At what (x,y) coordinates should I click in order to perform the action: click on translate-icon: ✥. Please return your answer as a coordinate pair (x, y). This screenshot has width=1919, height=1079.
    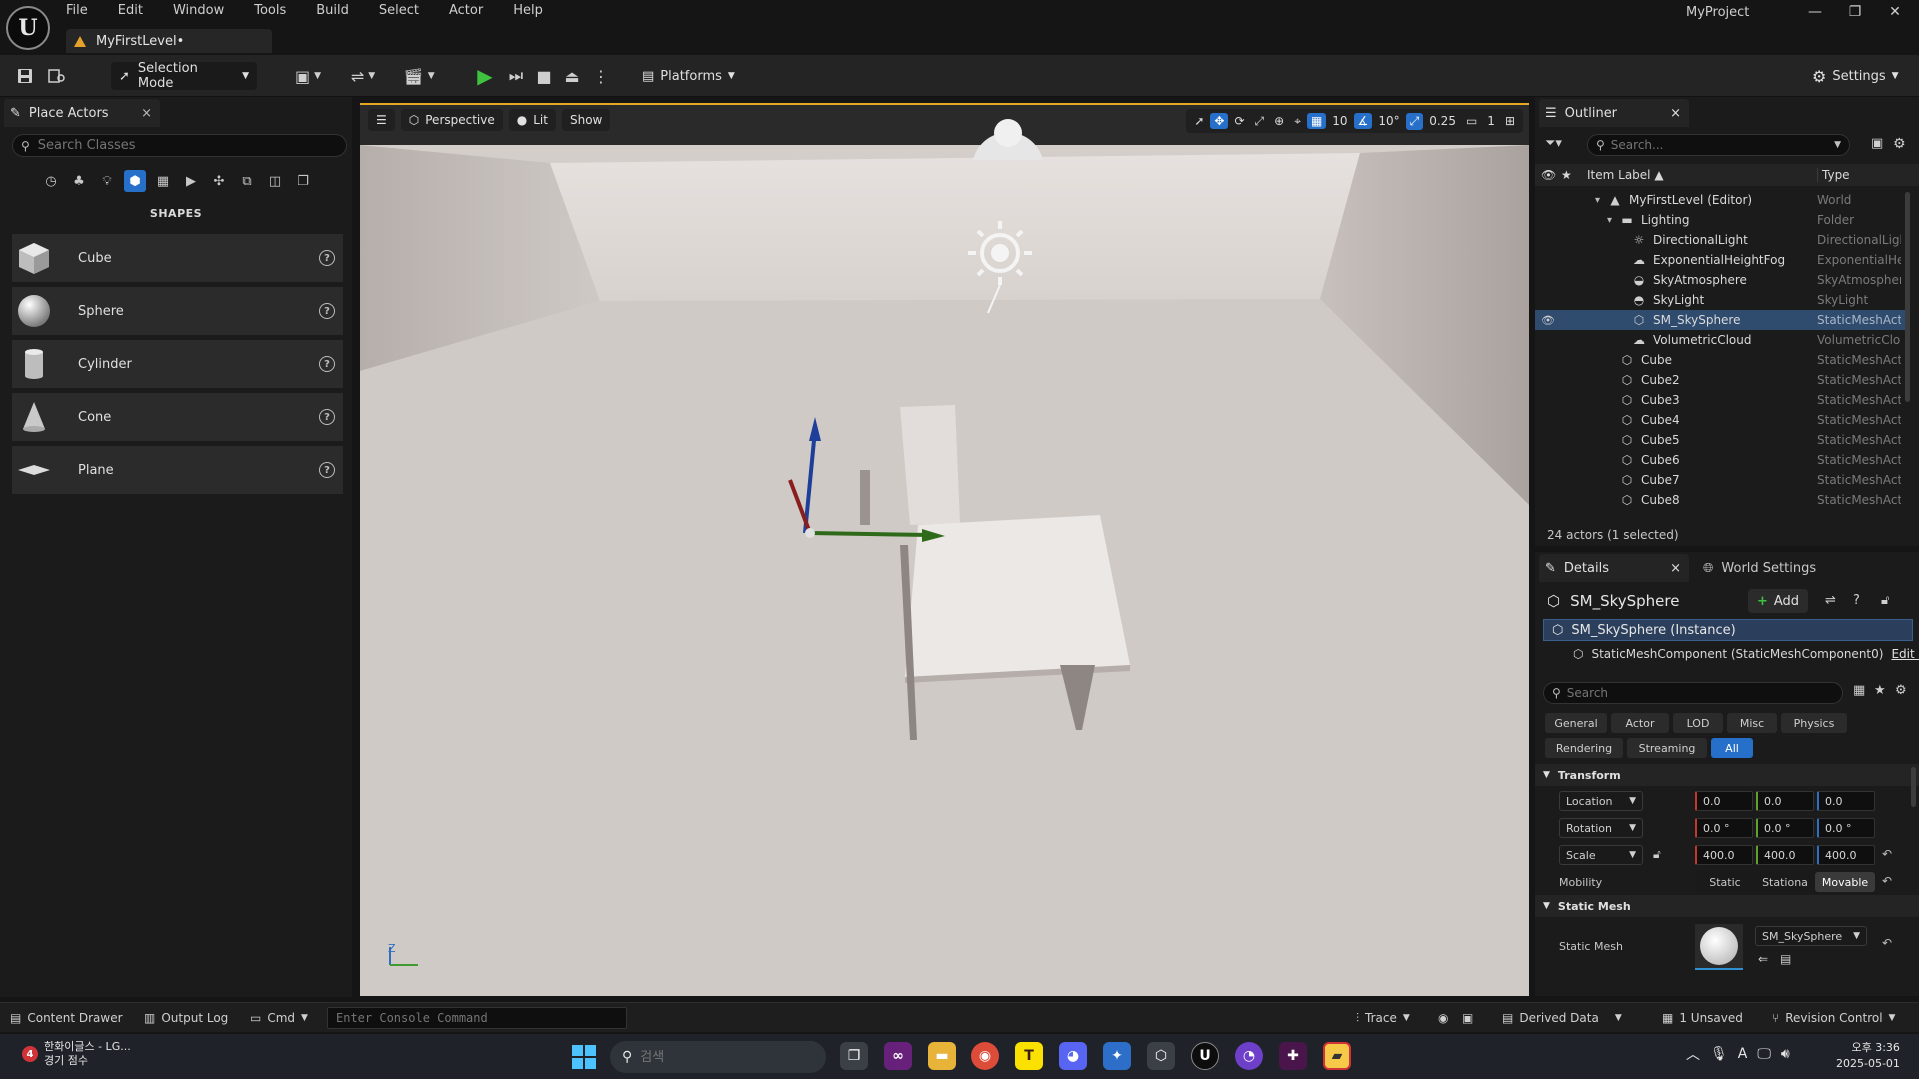
    Looking at the image, I should click on (1219, 121).